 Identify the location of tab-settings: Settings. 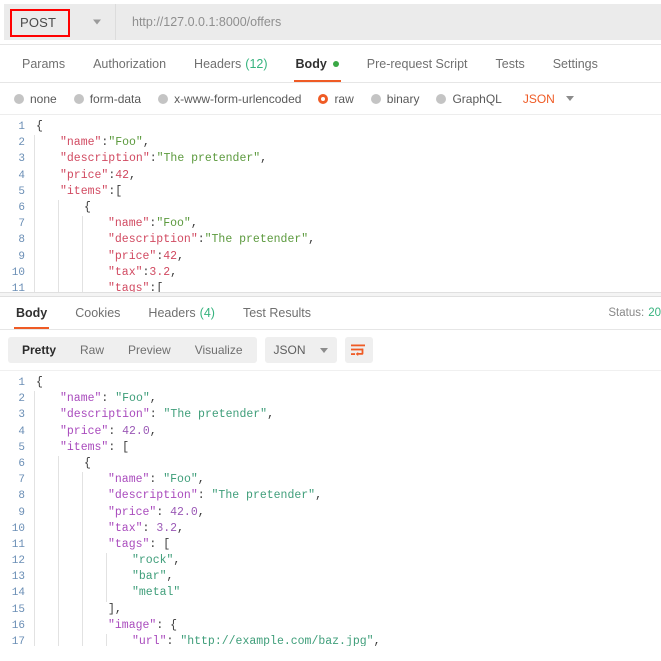
(575, 63).